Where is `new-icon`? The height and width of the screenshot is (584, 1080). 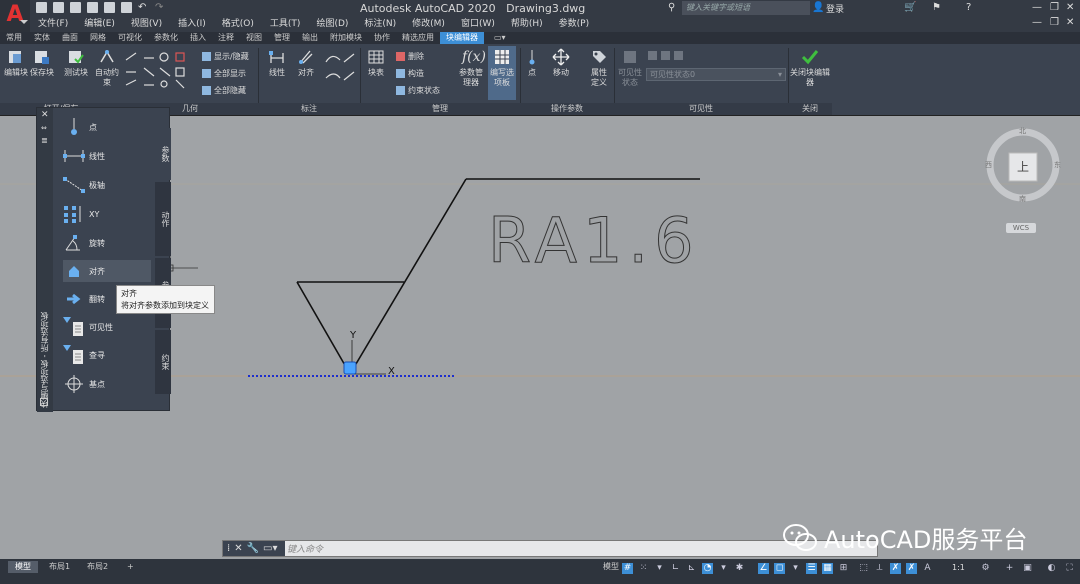
new-icon is located at coordinates (41, 7).